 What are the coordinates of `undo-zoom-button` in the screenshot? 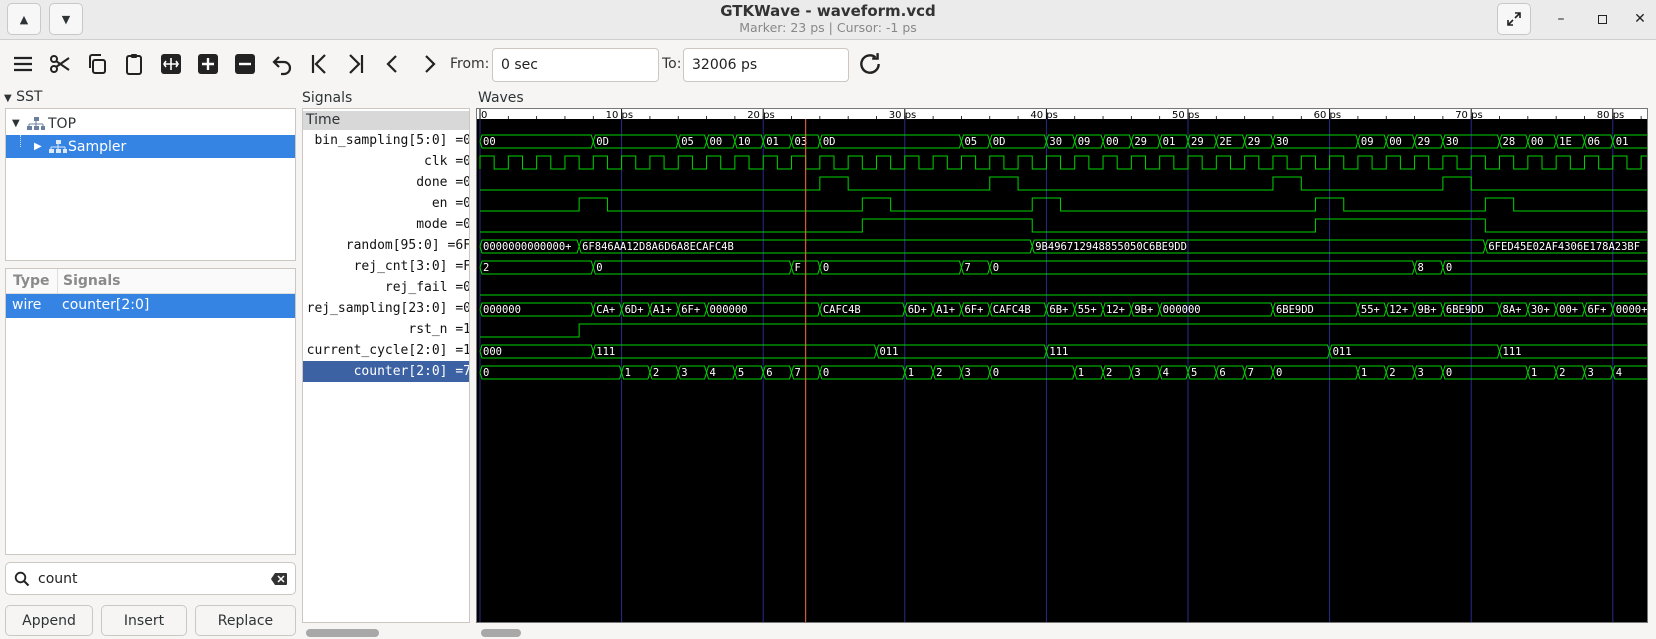 It's located at (282, 64).